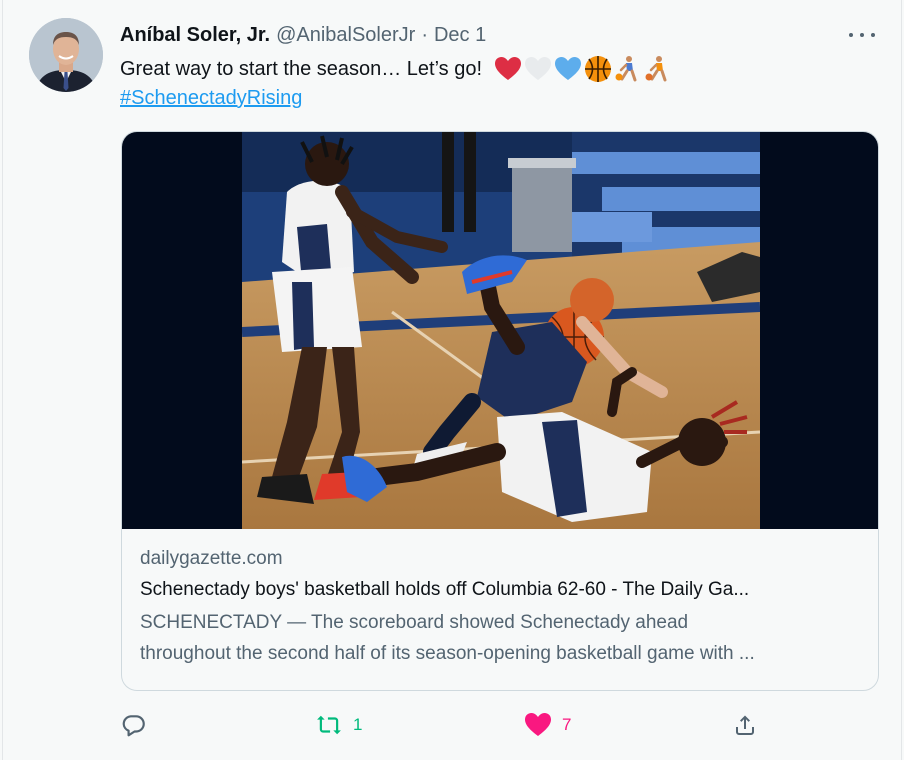  I want to click on share-button, so click(745, 725).